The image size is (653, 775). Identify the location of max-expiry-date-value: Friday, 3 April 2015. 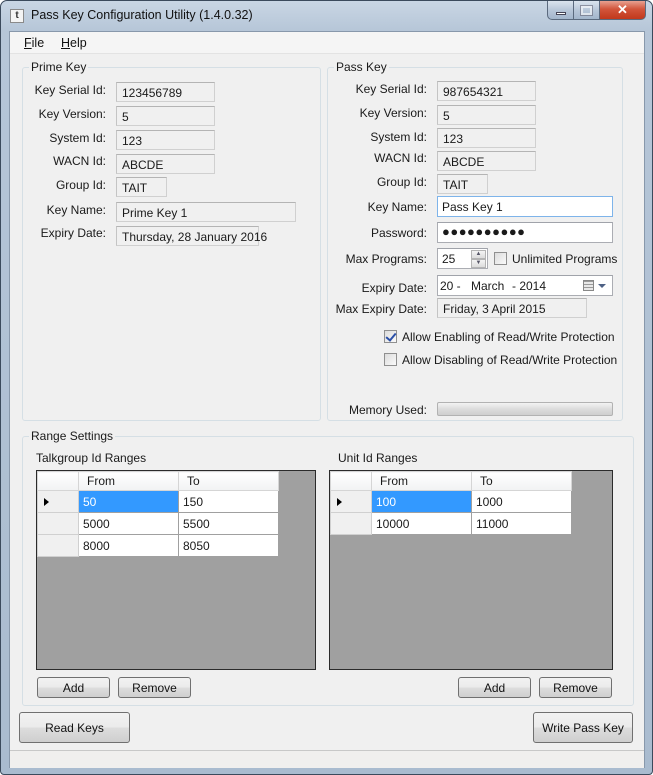
(512, 308).